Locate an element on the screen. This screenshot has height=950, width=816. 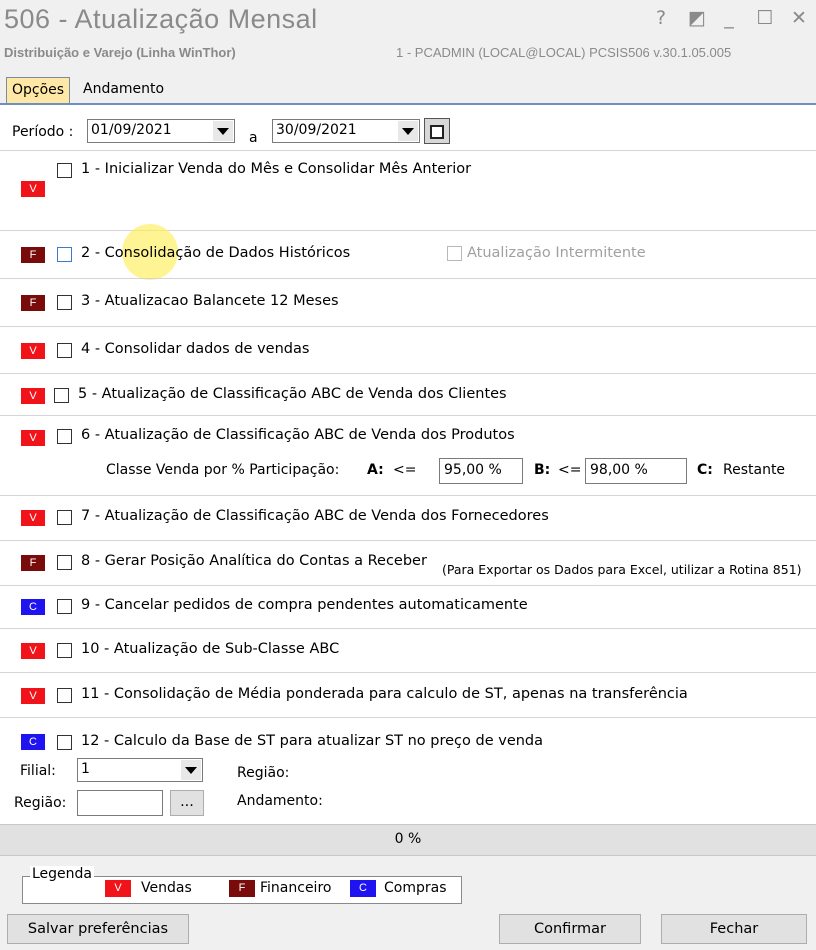
help-icon: ? is located at coordinates (661, 18).